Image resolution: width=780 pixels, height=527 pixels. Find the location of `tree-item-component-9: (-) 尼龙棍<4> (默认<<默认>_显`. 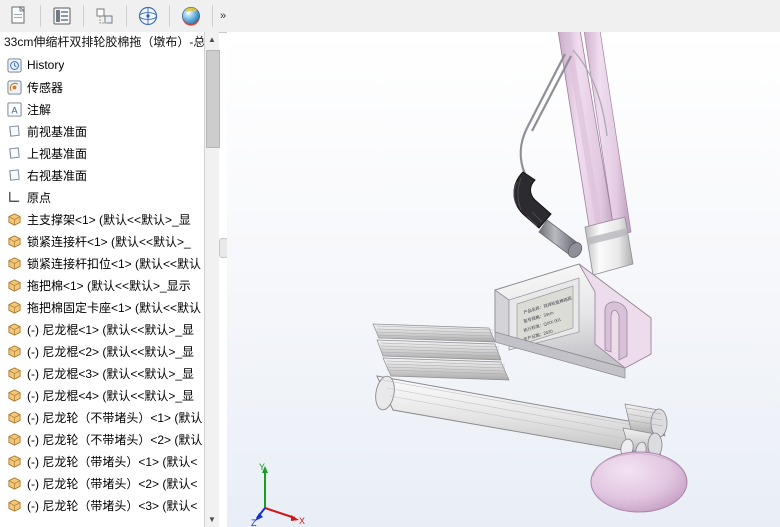

tree-item-component-9: (-) 尼龙棍<4> (默认<<默认>_显 is located at coordinates (109, 395).